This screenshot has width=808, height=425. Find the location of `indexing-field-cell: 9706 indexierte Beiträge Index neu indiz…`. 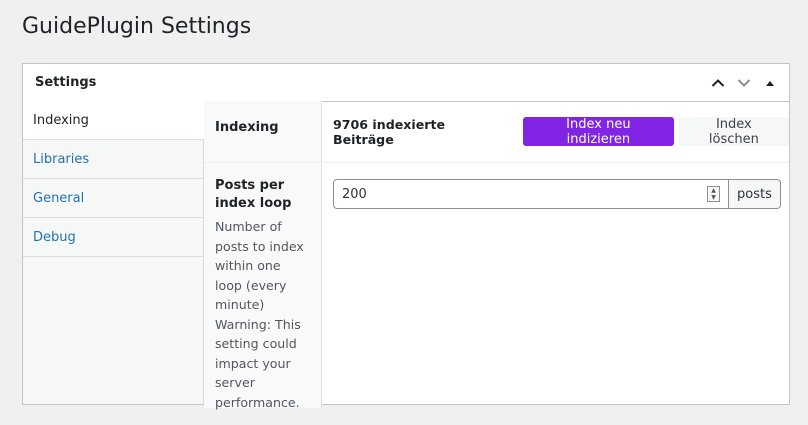

indexing-field-cell: 9706 indexierte Beiträge Index neu indiz… is located at coordinates (555, 131).